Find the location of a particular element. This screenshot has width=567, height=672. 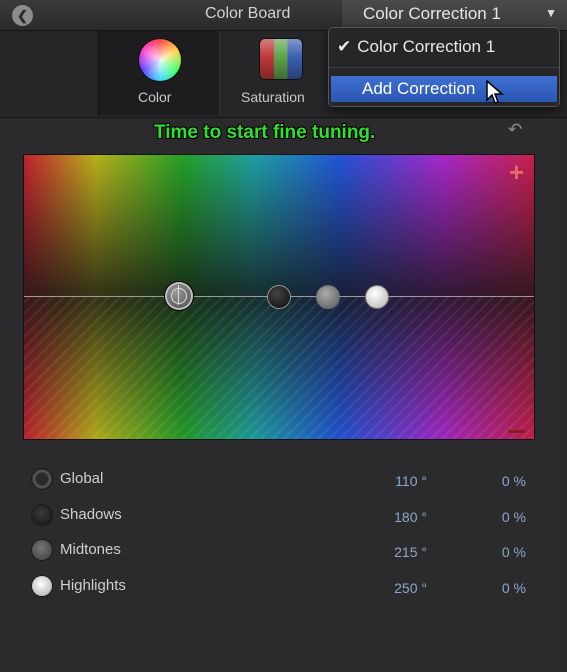

menu-item-label: Add Correction is located at coordinates (419, 88).